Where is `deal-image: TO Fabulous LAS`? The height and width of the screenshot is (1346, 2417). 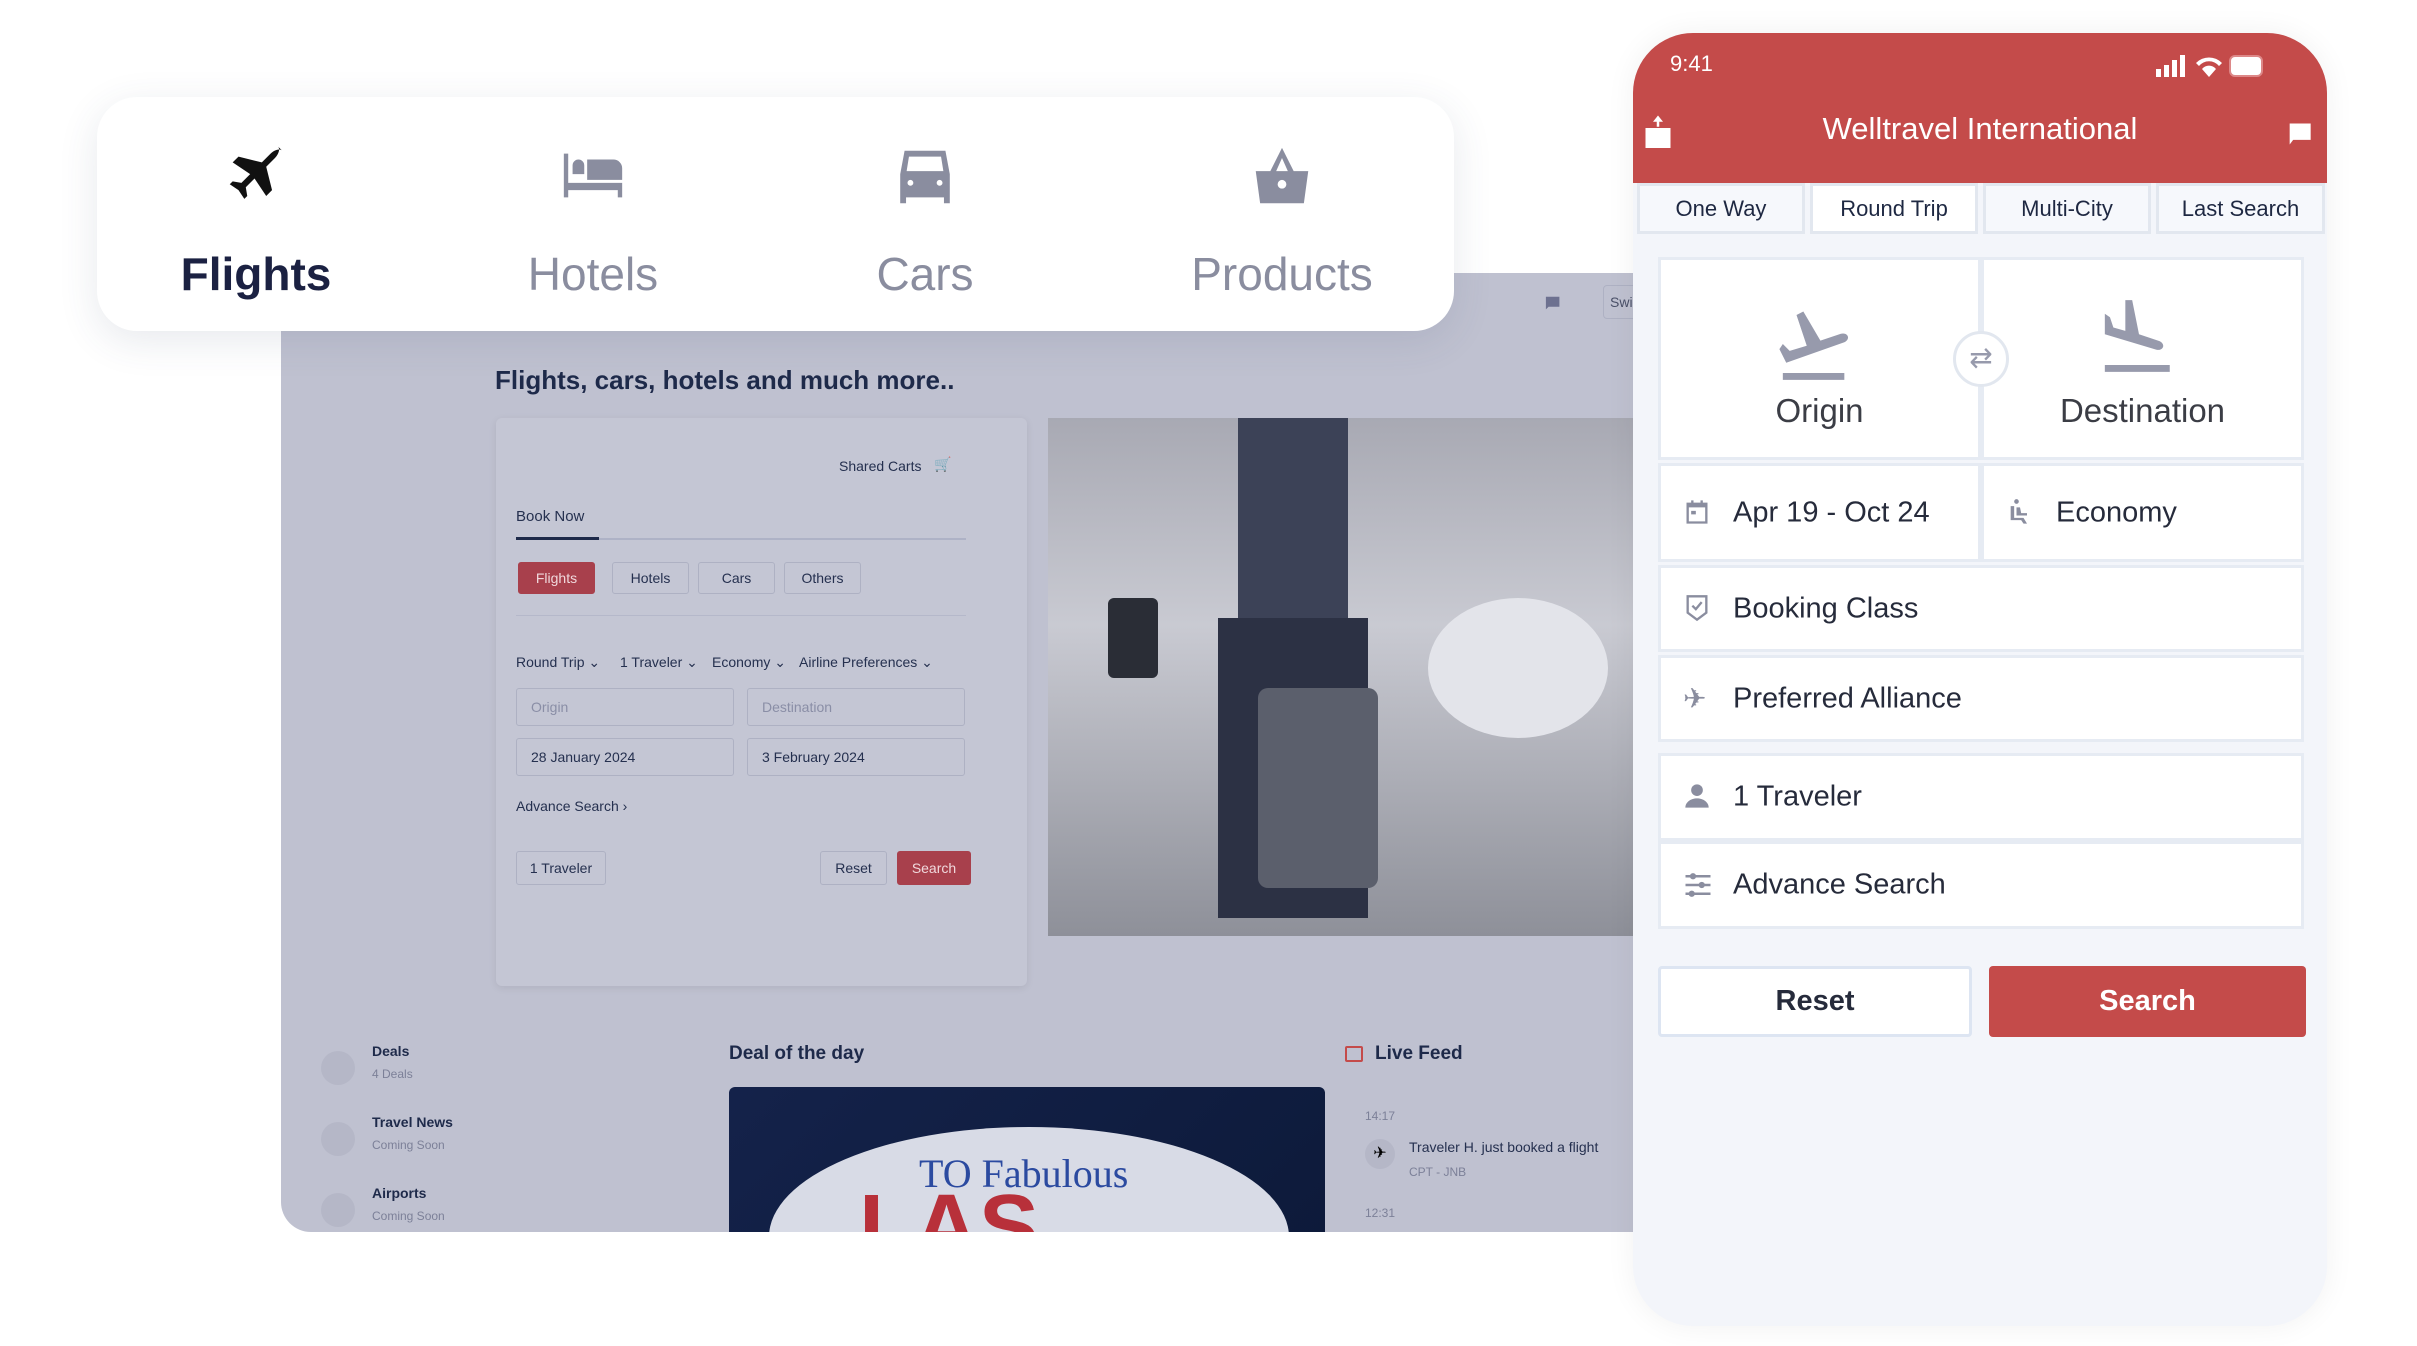
deal-image: TO Fabulous LAS is located at coordinates (1027, 1159).